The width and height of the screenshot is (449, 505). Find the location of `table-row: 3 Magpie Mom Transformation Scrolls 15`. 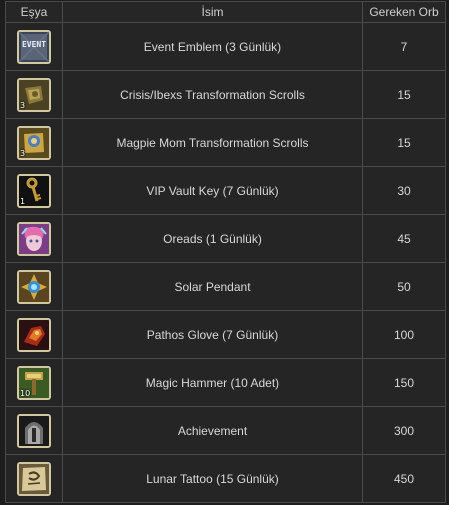

table-row: 3 Magpie Mom Transformation Scrolls 15 is located at coordinates (225, 142).